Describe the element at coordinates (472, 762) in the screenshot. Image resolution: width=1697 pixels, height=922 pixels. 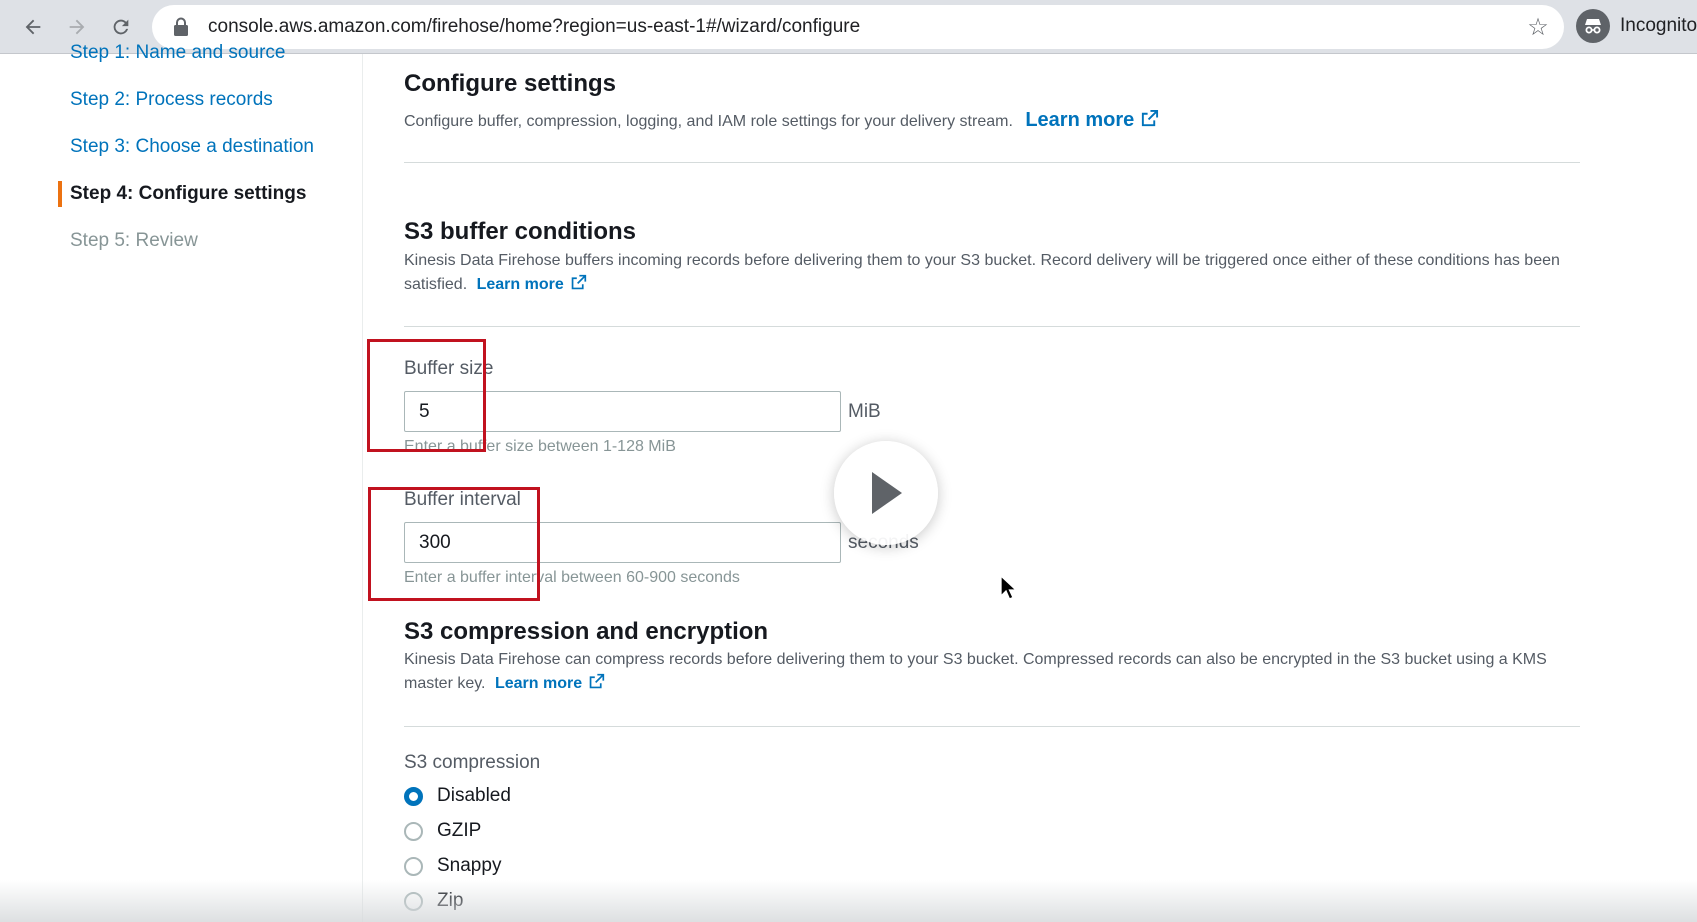
I see `s3-compression-label: S3 compression` at that location.